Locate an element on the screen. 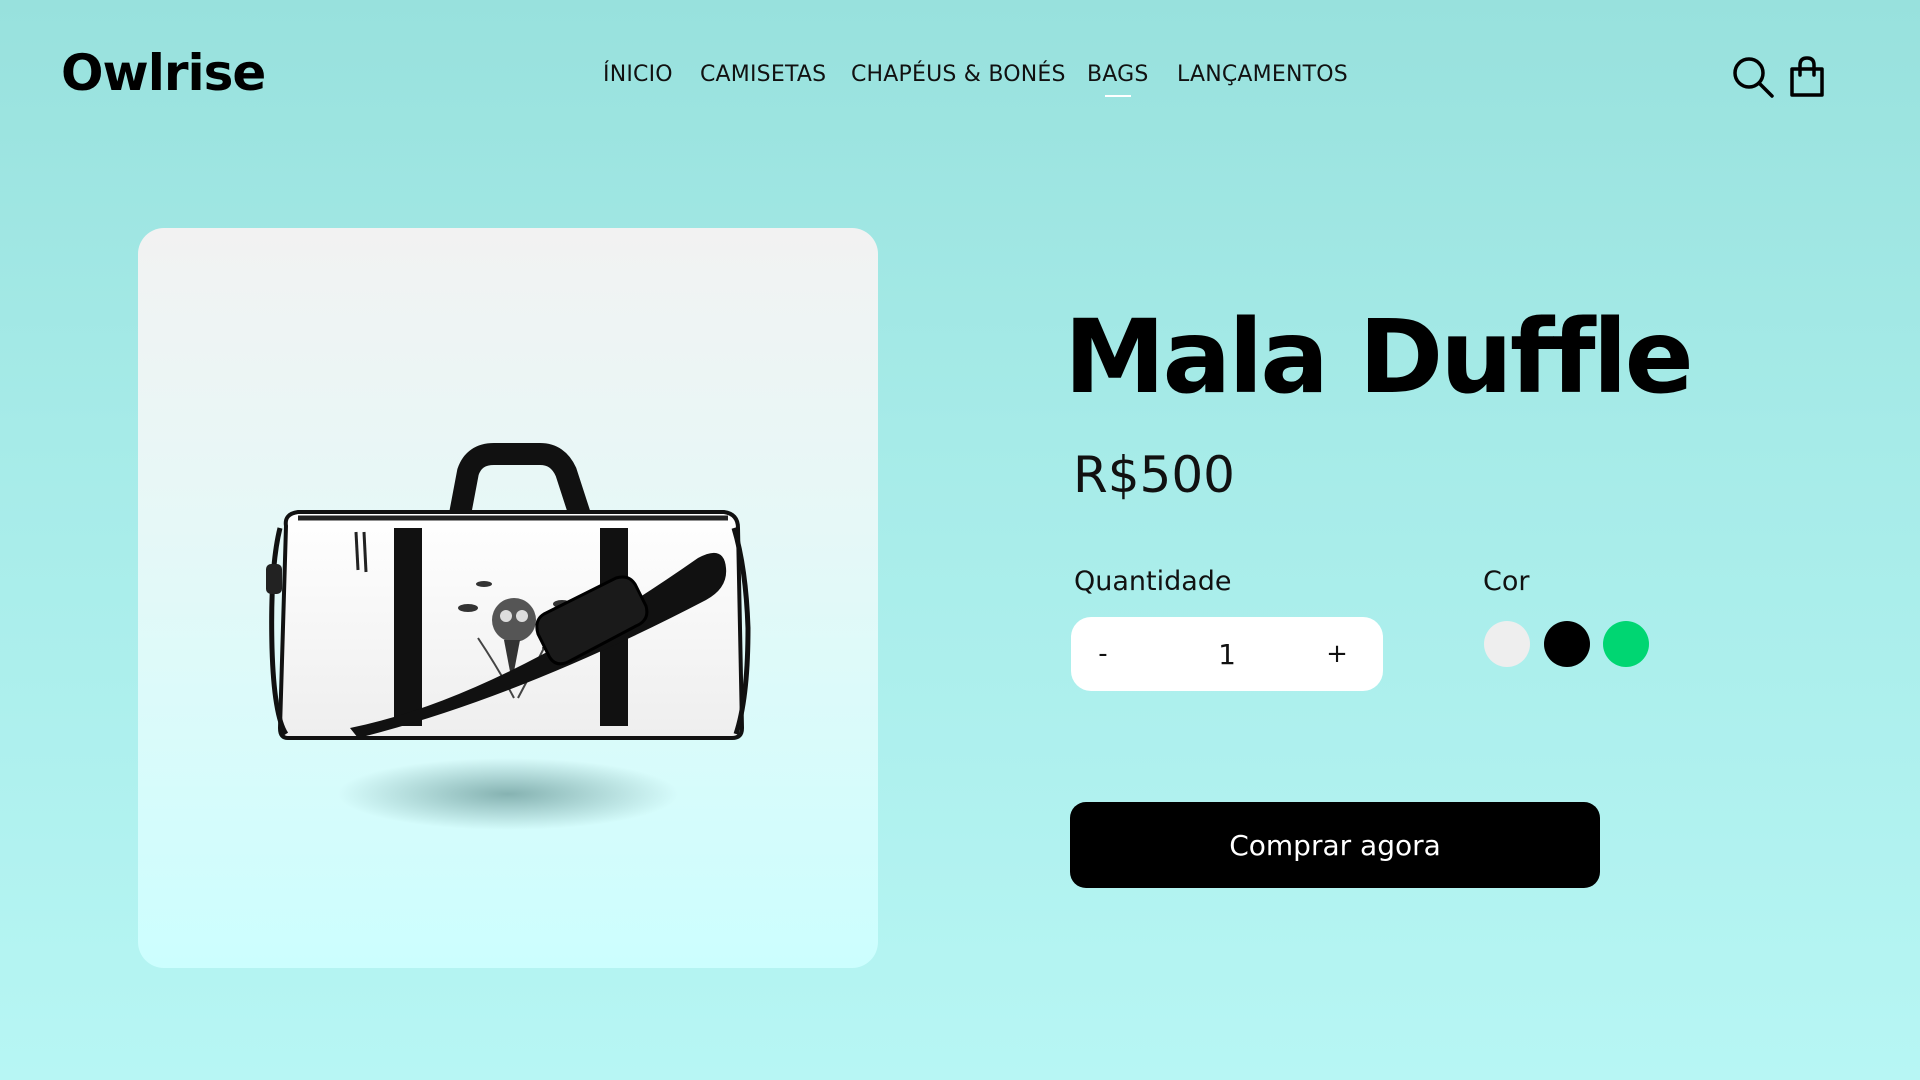 The width and height of the screenshot is (1920, 1080). nav-item-camisetas: CAMISETAS is located at coordinates (763, 74).